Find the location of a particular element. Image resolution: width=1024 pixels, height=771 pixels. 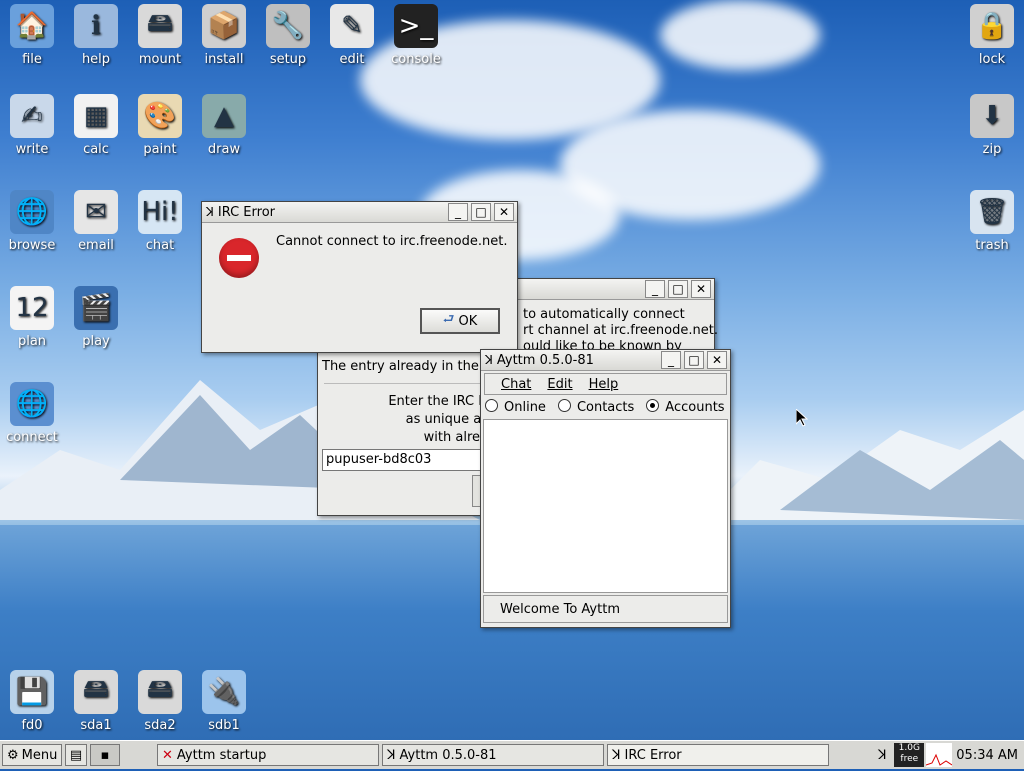

desktop-icon-console: >_console is located at coordinates (416, 35).